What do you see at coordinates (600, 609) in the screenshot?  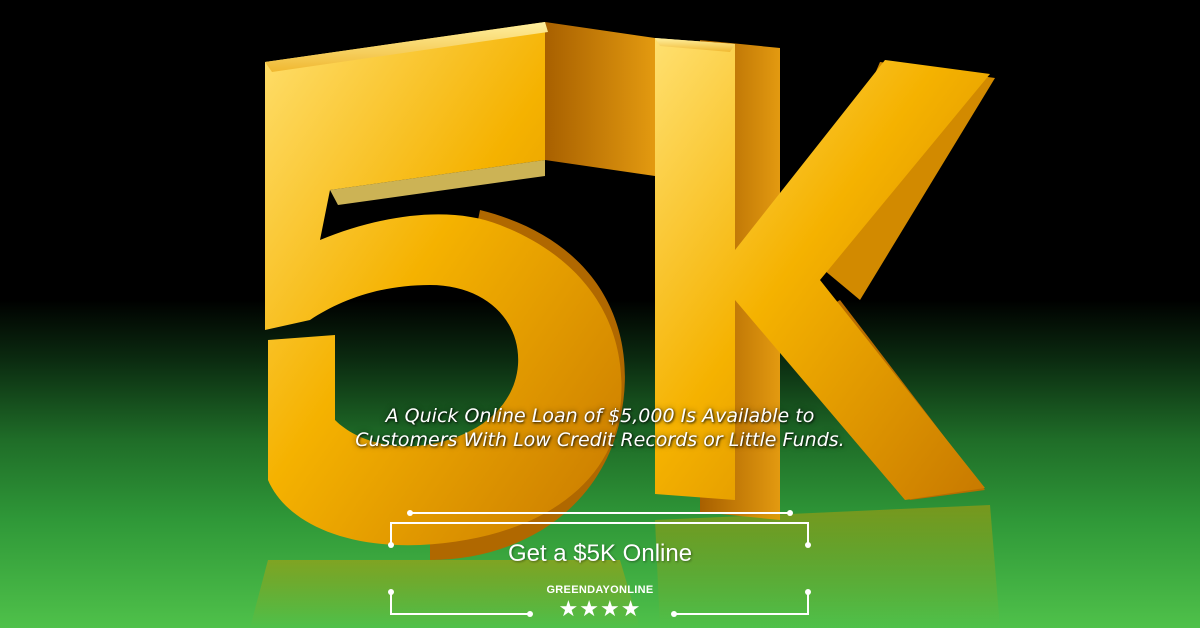 I see `rating-stars-icon: ★★★★` at bounding box center [600, 609].